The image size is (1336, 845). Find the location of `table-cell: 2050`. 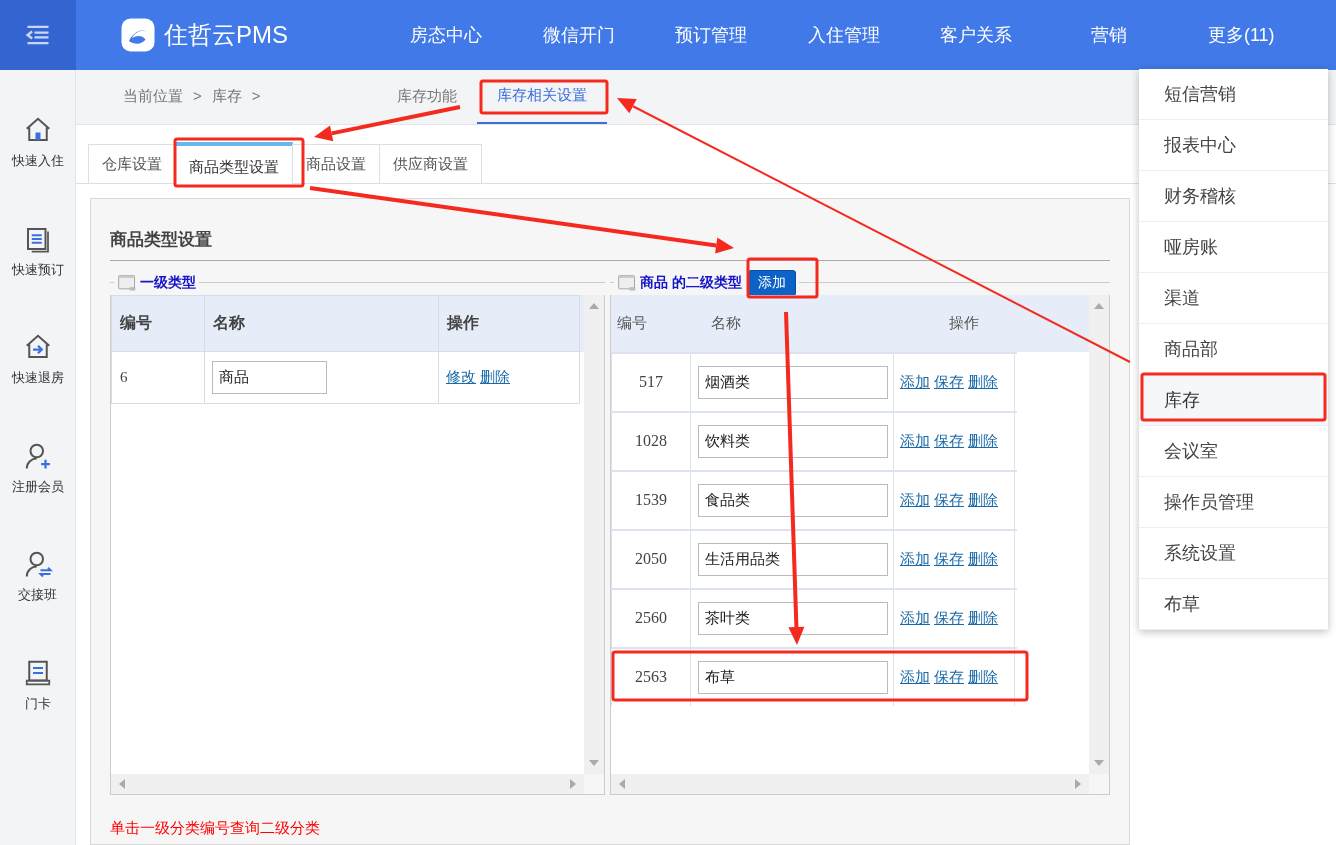

table-cell: 2050 is located at coordinates (651, 559).